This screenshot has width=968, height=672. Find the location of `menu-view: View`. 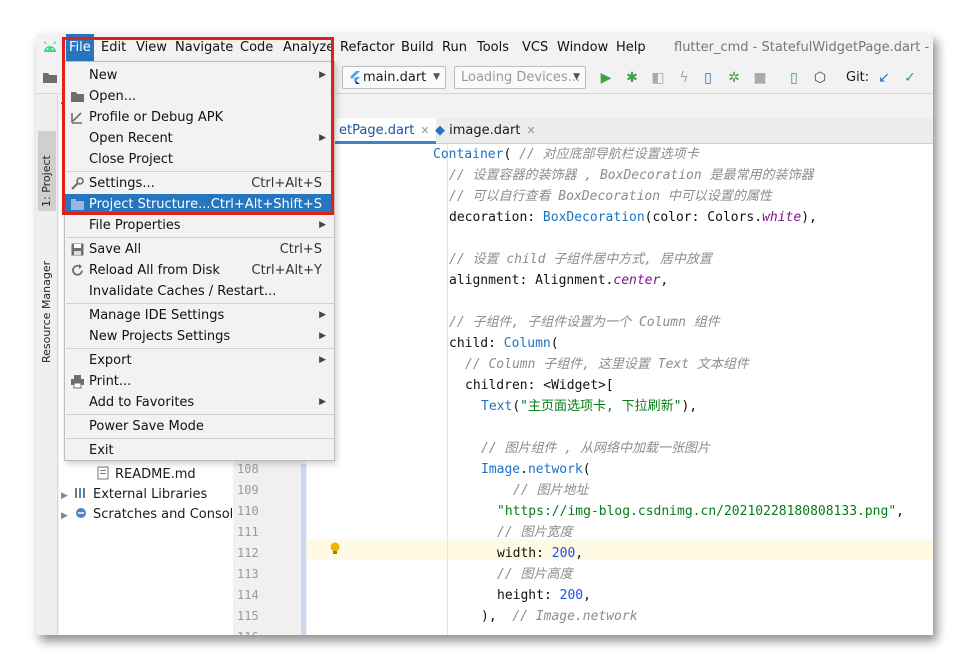

menu-view: View is located at coordinates (151, 48).